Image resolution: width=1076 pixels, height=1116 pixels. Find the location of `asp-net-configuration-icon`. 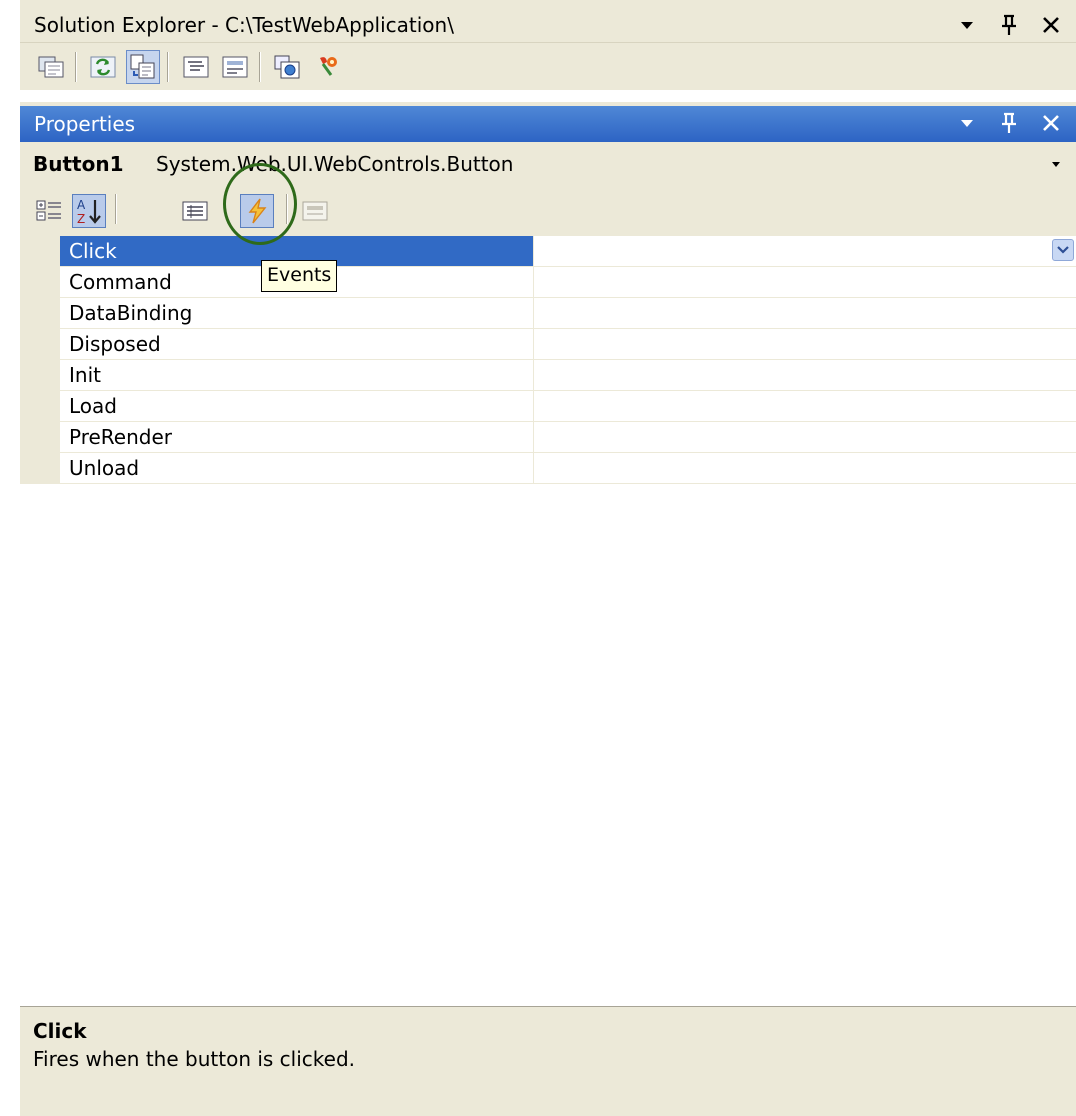

asp-net-configuration-icon is located at coordinates (326, 67).